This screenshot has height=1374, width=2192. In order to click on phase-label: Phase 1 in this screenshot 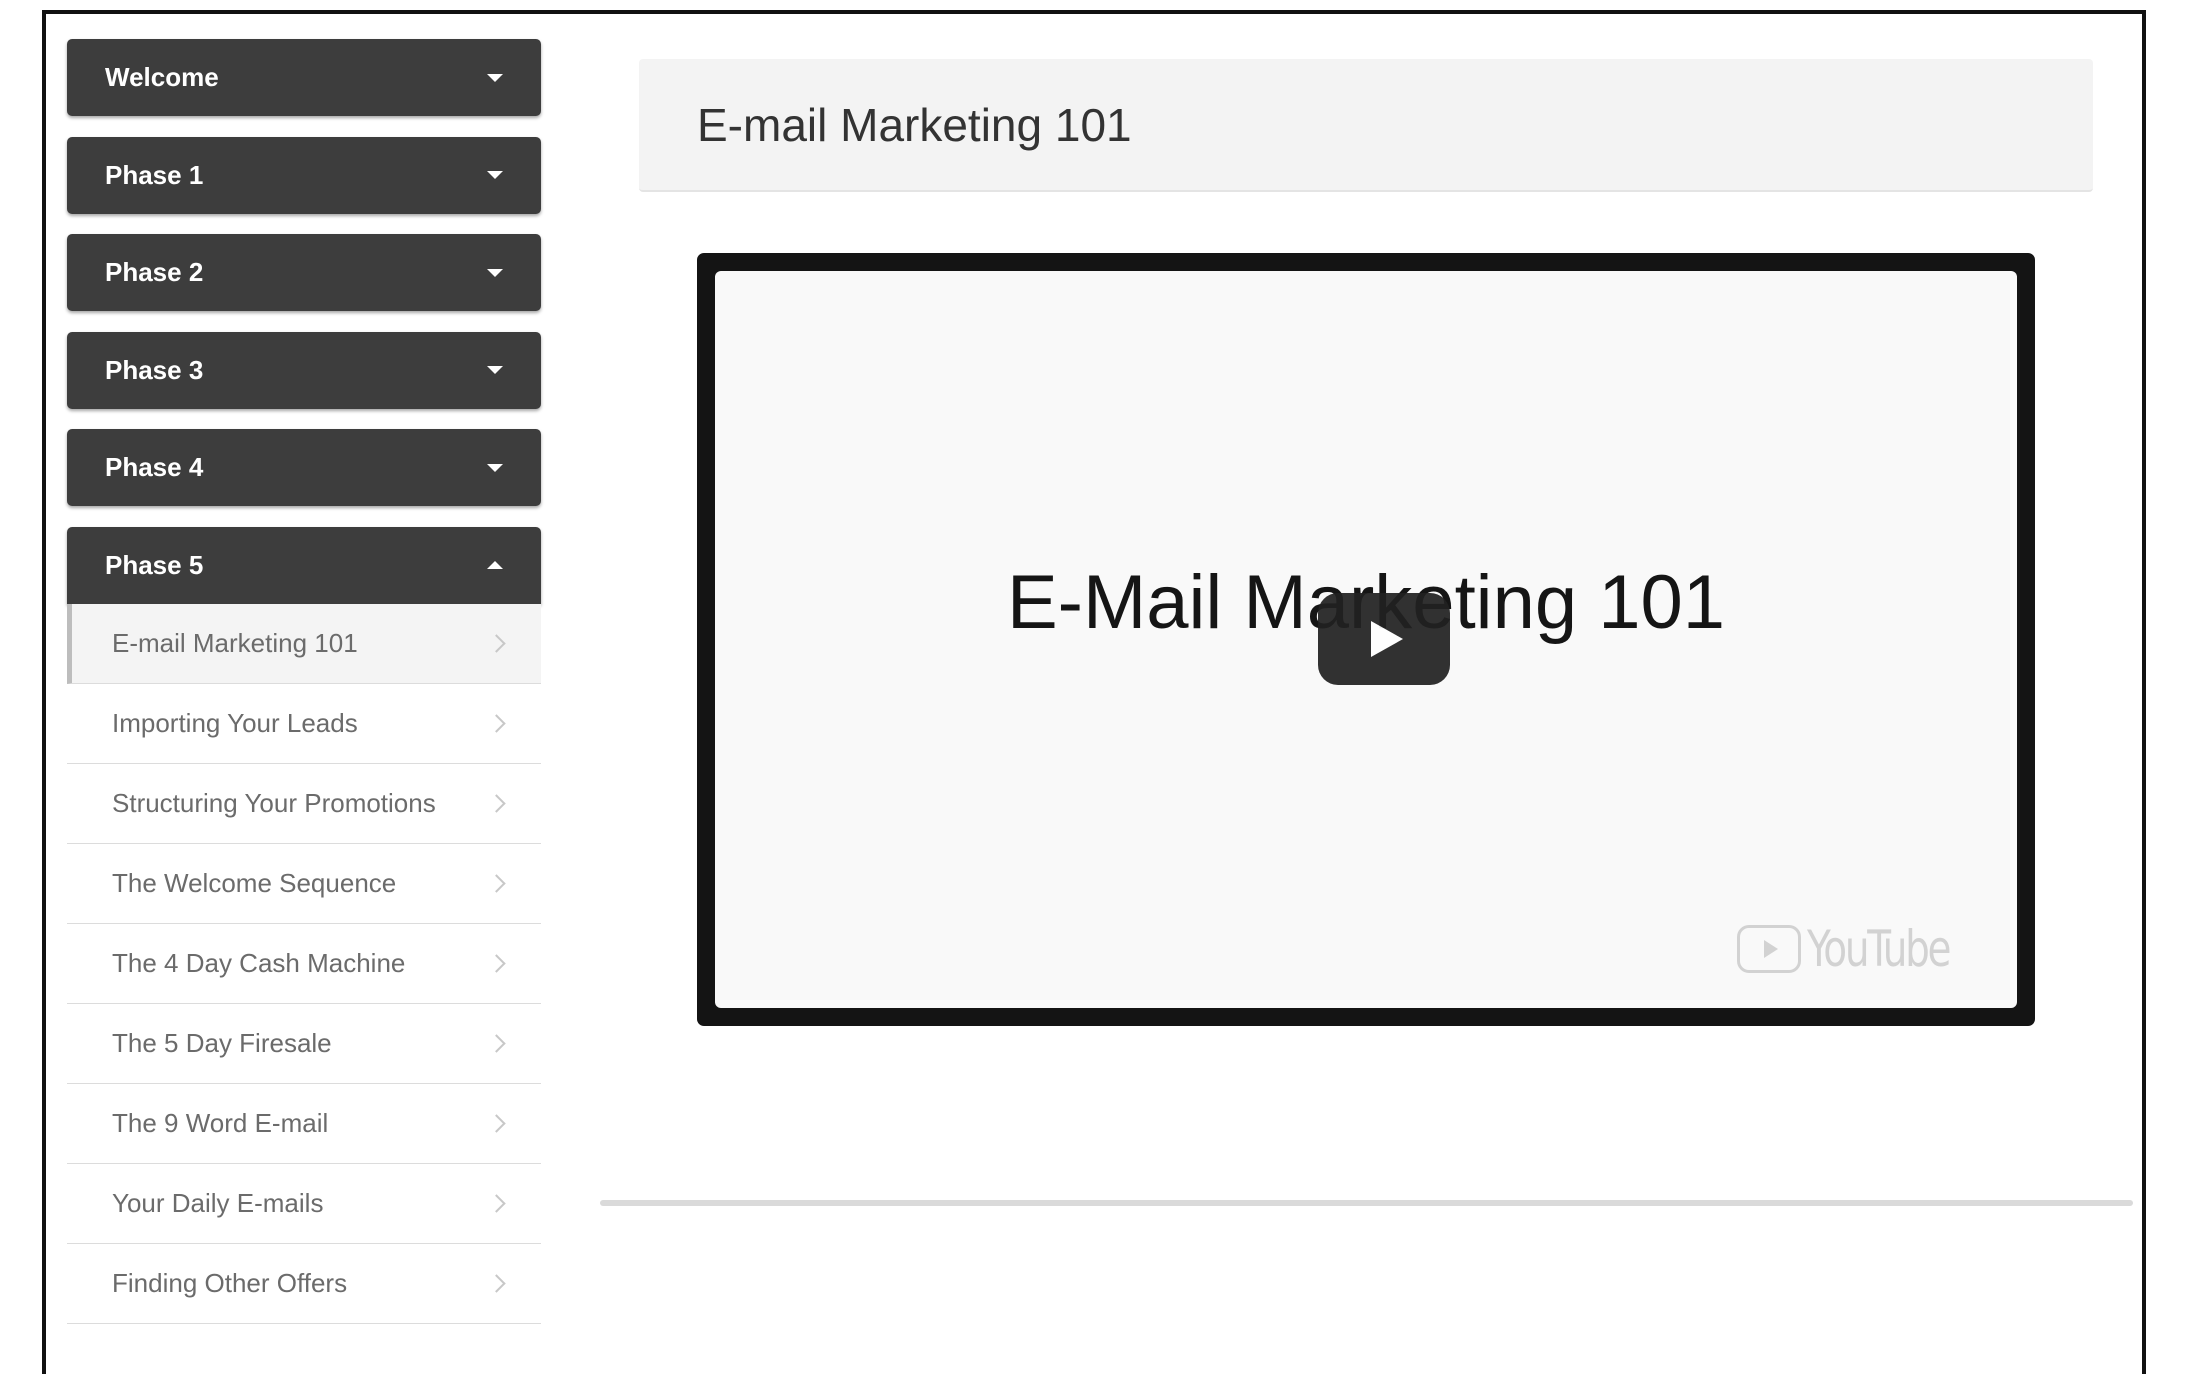, I will do `click(154, 174)`.